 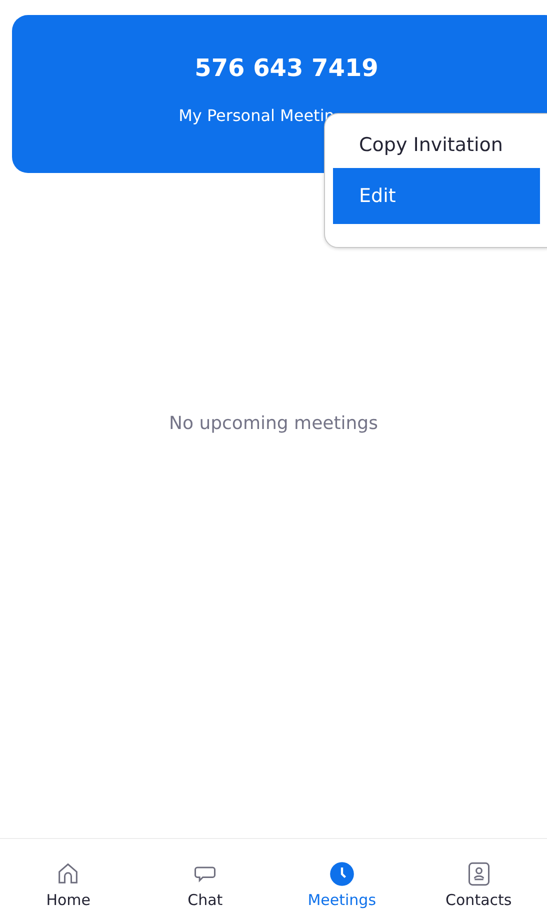 What do you see at coordinates (68, 879) in the screenshot?
I see `tab: Home` at bounding box center [68, 879].